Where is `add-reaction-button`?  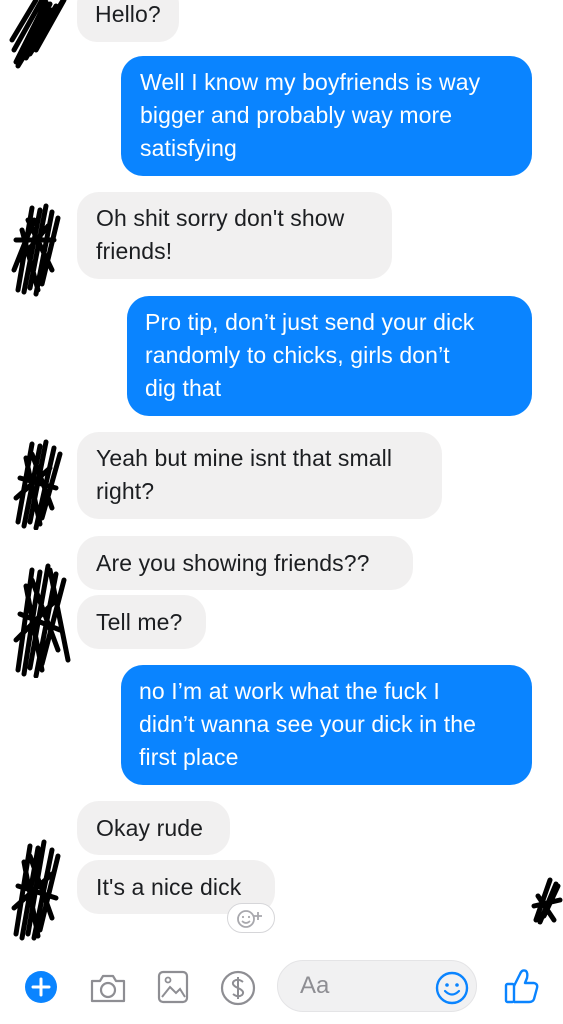 add-reaction-button is located at coordinates (251, 918).